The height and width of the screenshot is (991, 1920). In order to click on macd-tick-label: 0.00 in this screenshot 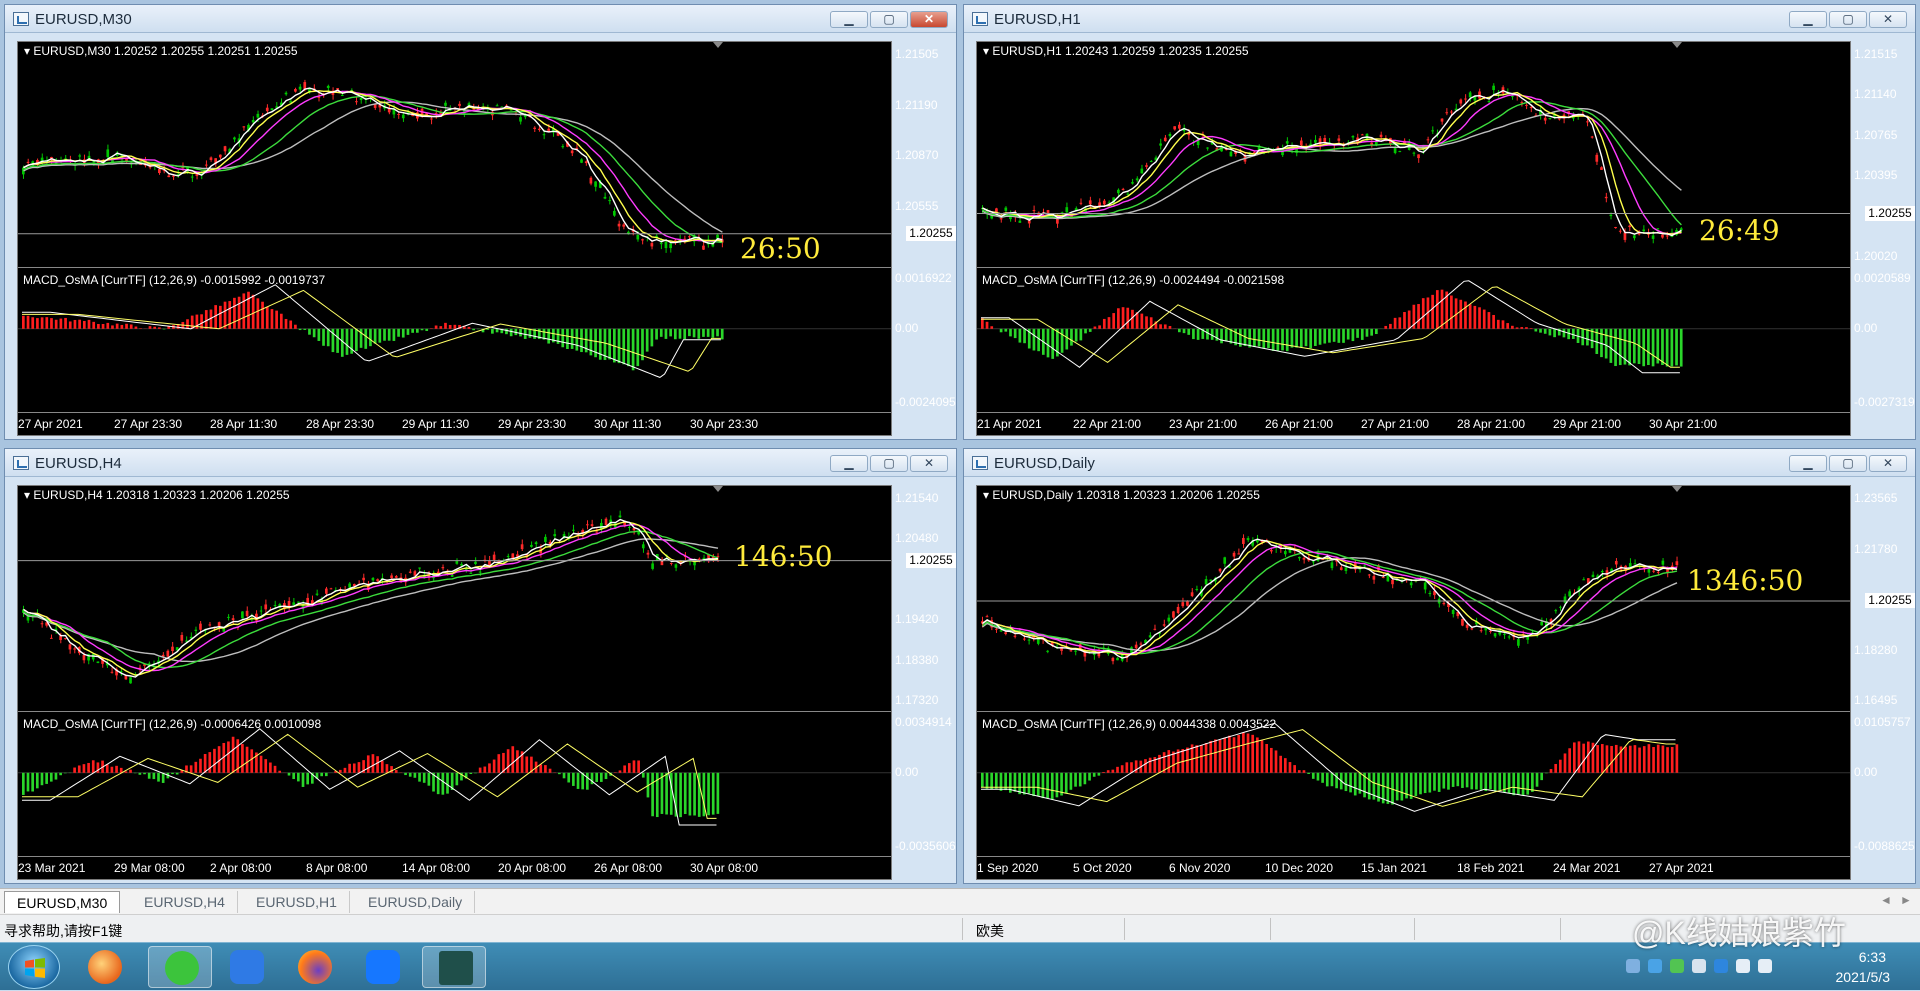, I will do `click(906, 772)`.